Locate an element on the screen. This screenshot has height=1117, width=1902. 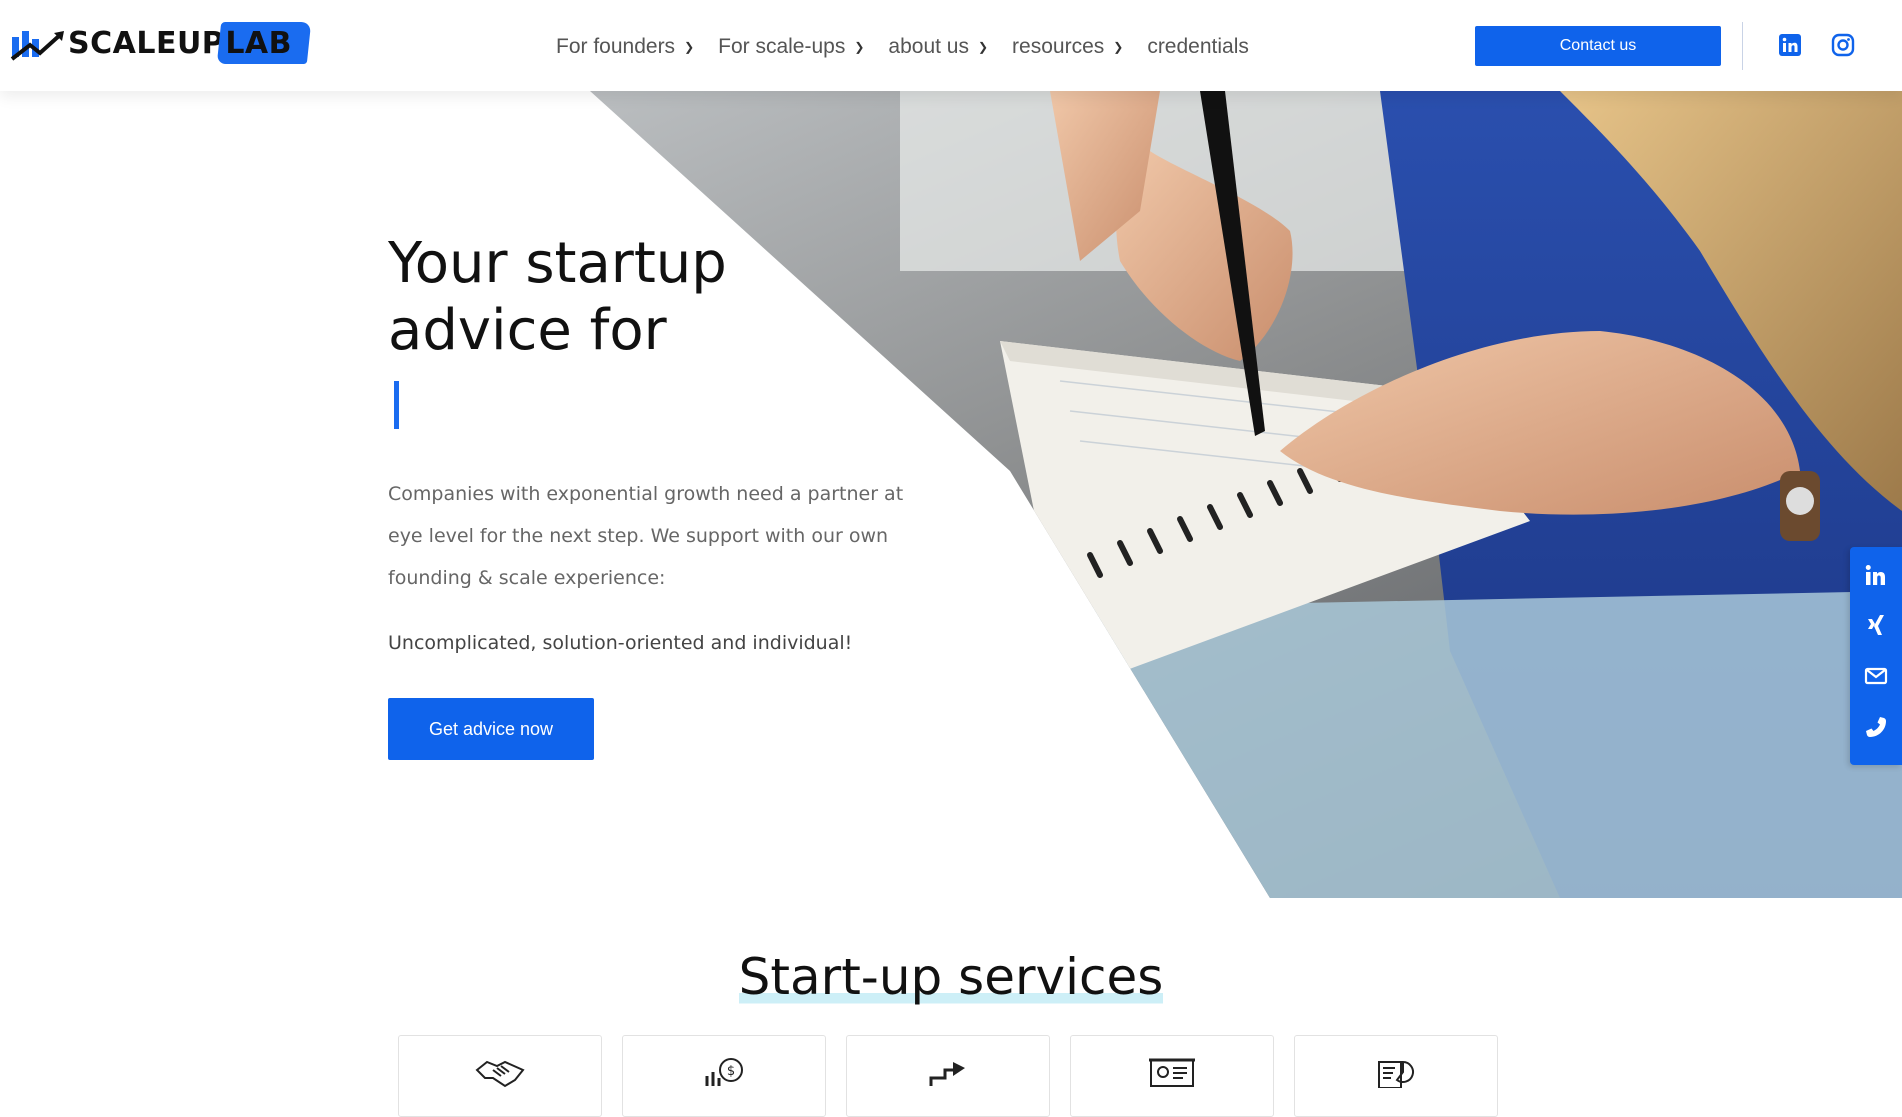
nav-item-credentials: credentials is located at coordinates (1198, 47).